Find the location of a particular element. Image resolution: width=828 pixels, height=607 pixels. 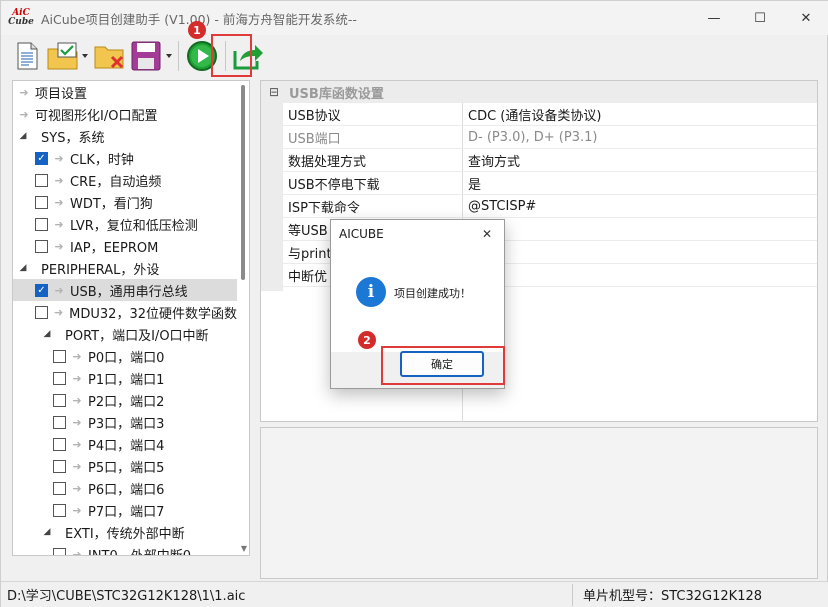

save-project-button is located at coordinates (152, 56).